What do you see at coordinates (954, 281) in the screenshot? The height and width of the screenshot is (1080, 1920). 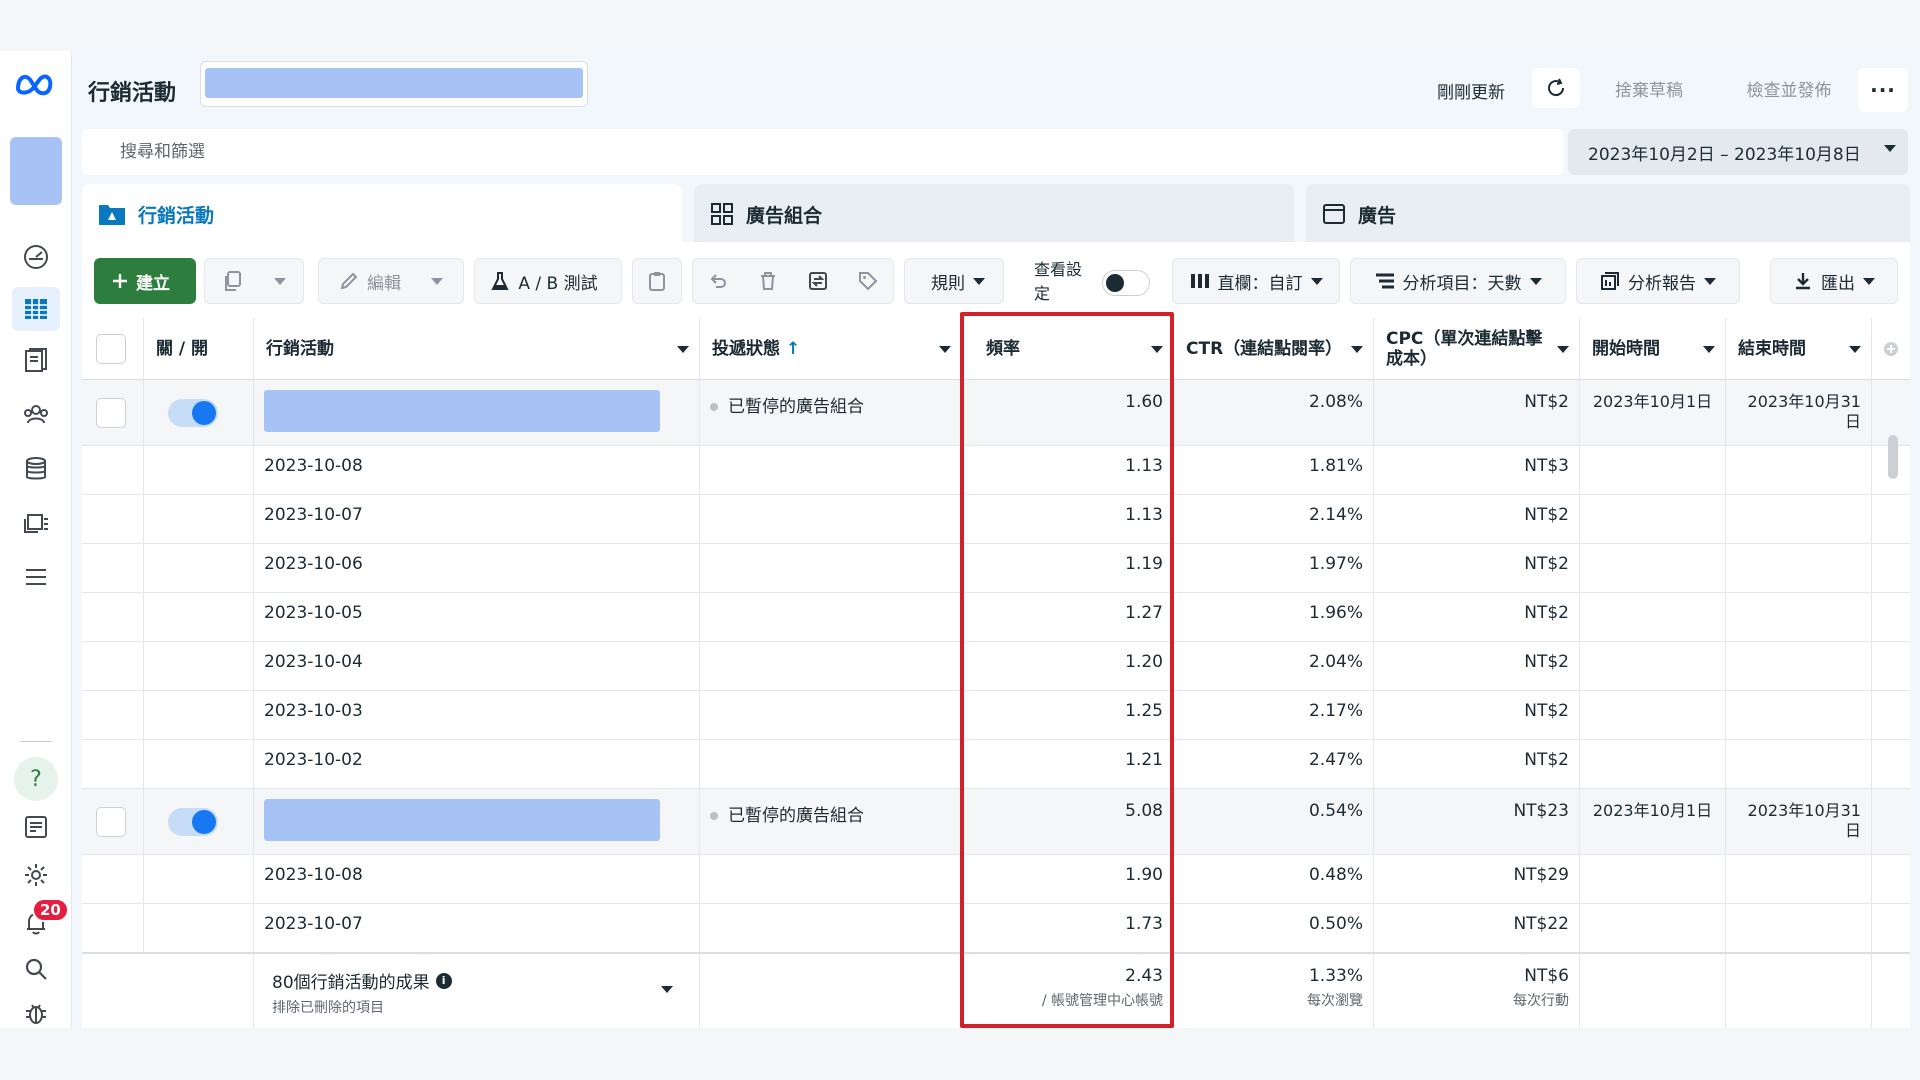 I see `rules-dropdown: 規則` at bounding box center [954, 281].